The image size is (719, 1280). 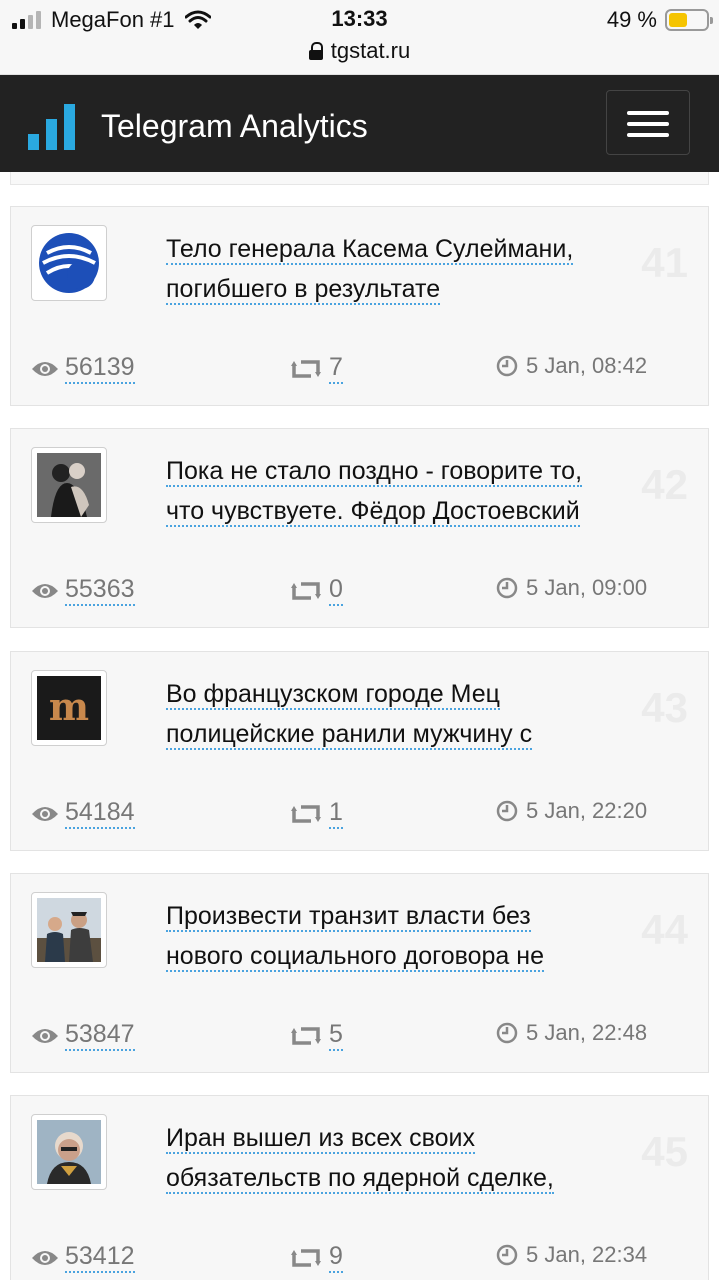 What do you see at coordinates (374, 472) in the screenshot?
I see `post-title-line-1: Пока не стало поздно - говорите то,` at bounding box center [374, 472].